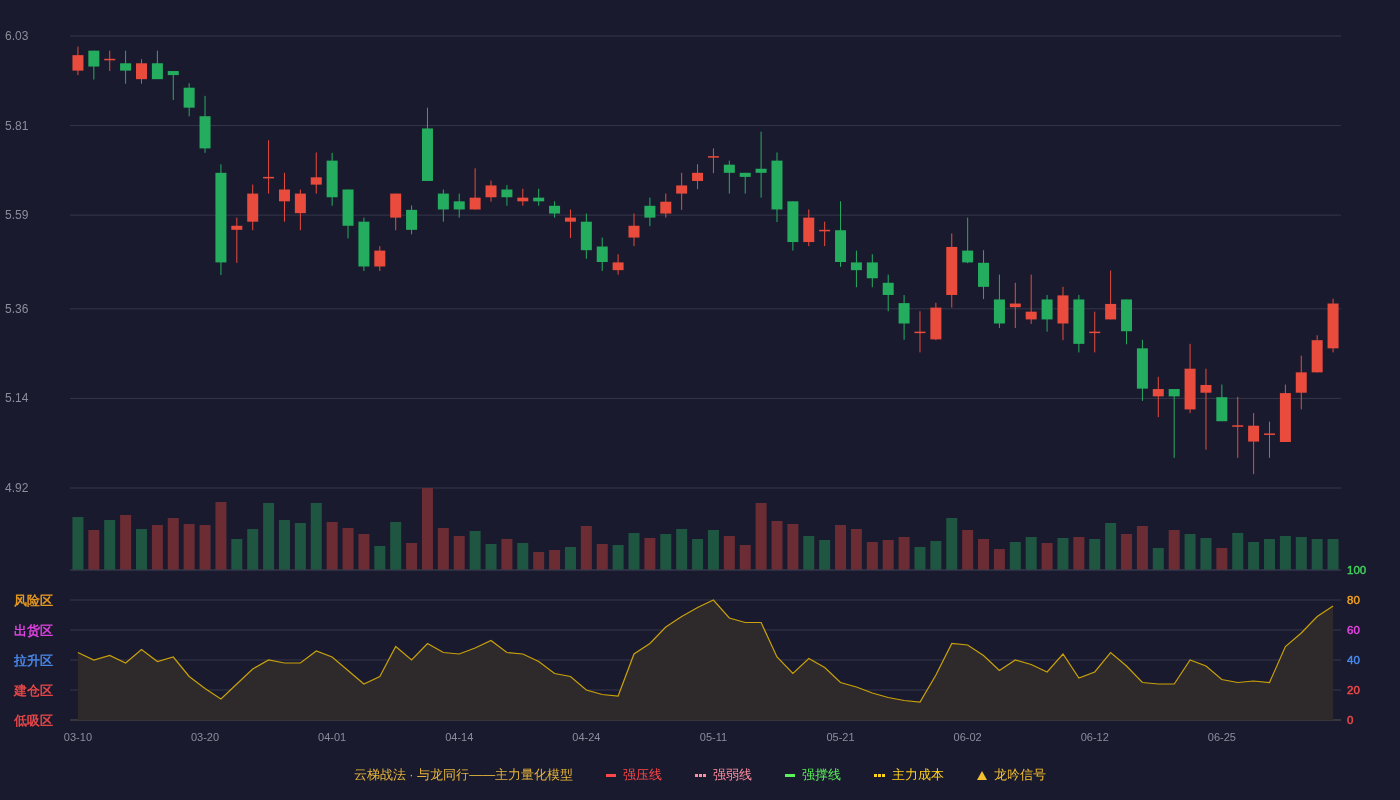 The width and height of the screenshot is (1400, 800). Describe the element at coordinates (909, 775) in the screenshot. I see `legend-item: 主力成本` at that location.